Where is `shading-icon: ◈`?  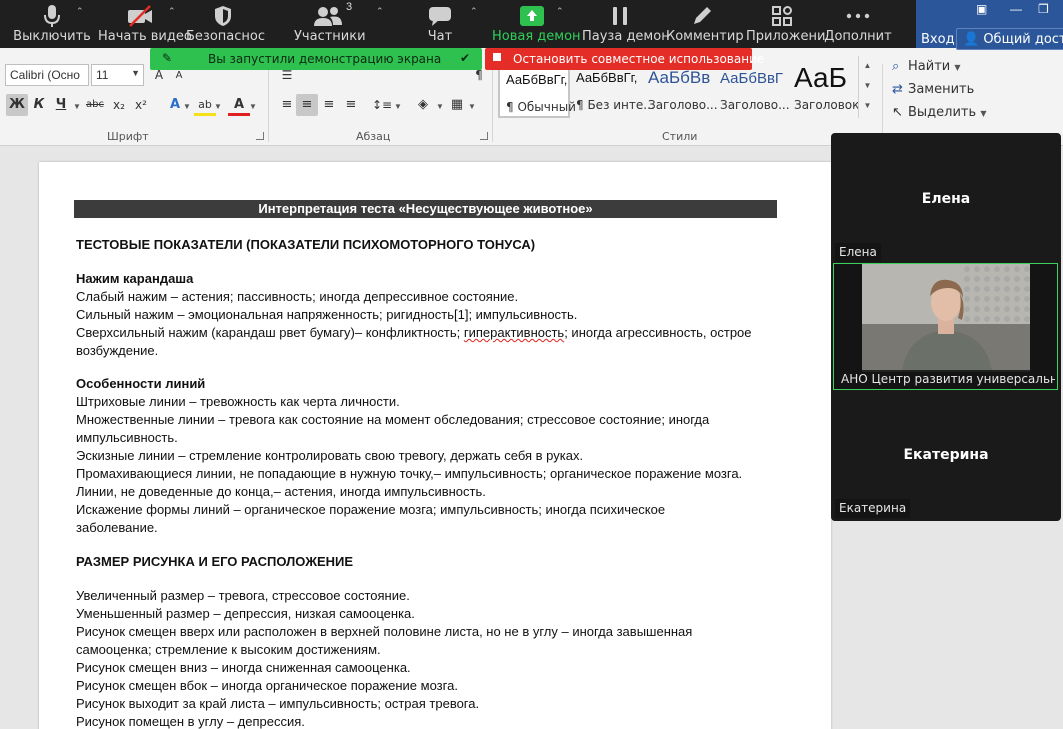 shading-icon: ◈ is located at coordinates (423, 105).